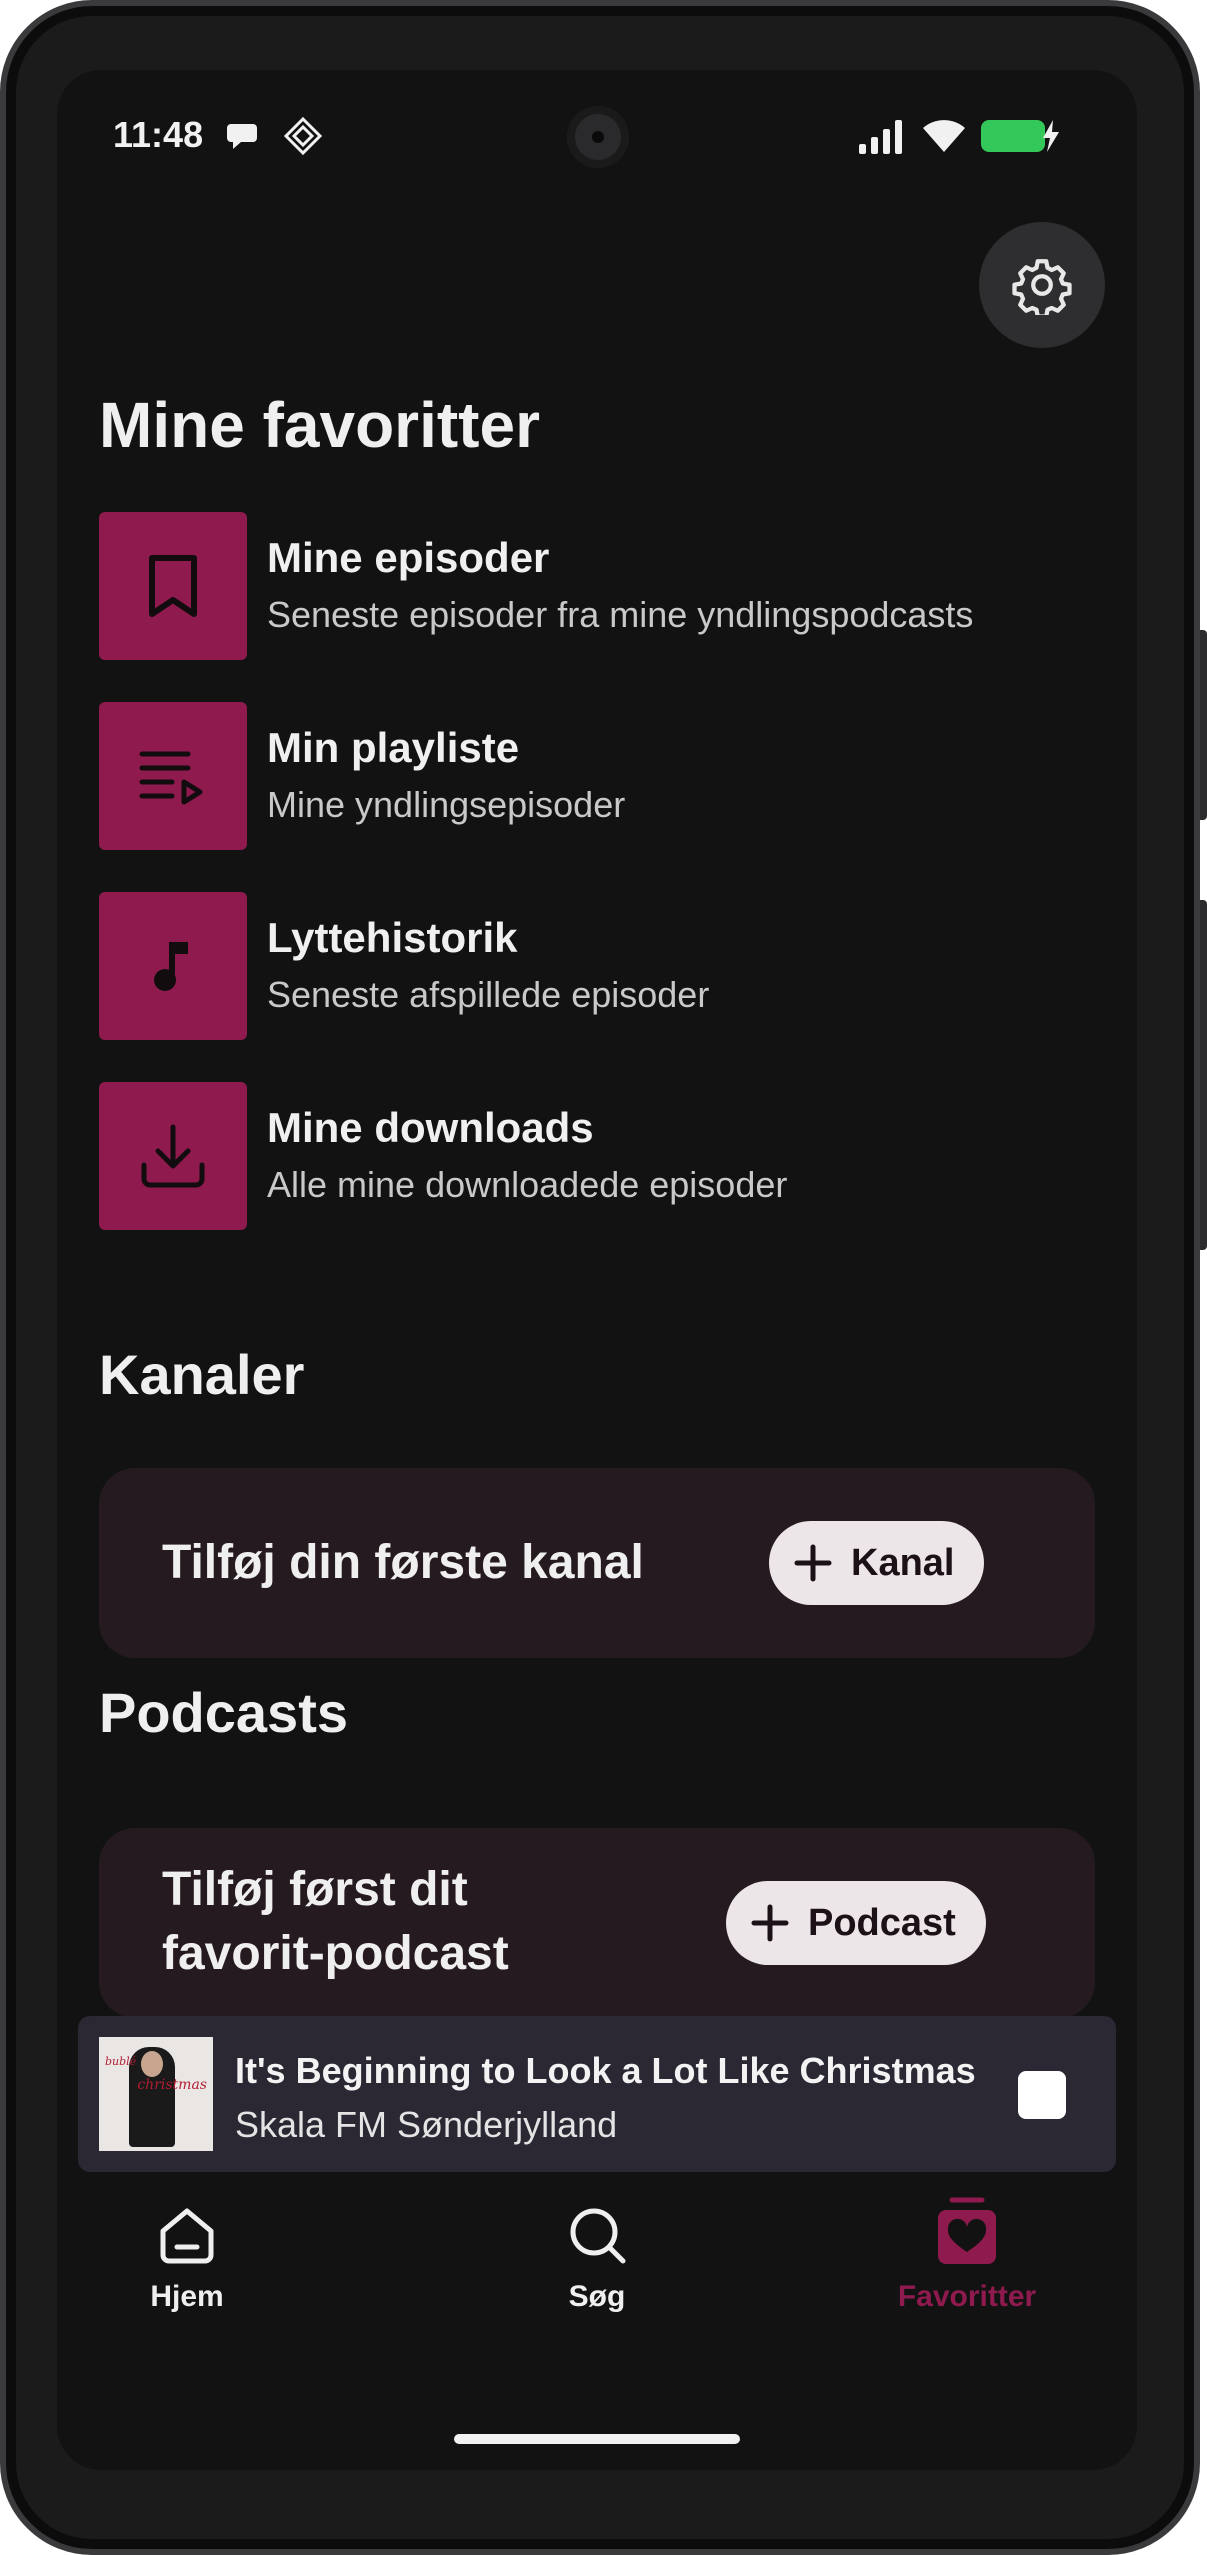 This screenshot has height=2555, width=1207. I want to click on search-icon, so click(598, 2236).